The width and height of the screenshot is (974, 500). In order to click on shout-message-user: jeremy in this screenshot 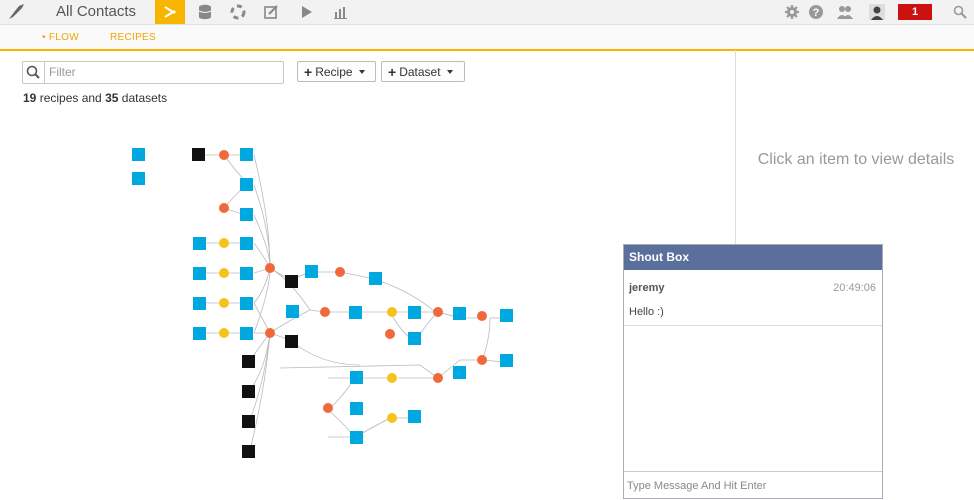, I will do `click(647, 288)`.